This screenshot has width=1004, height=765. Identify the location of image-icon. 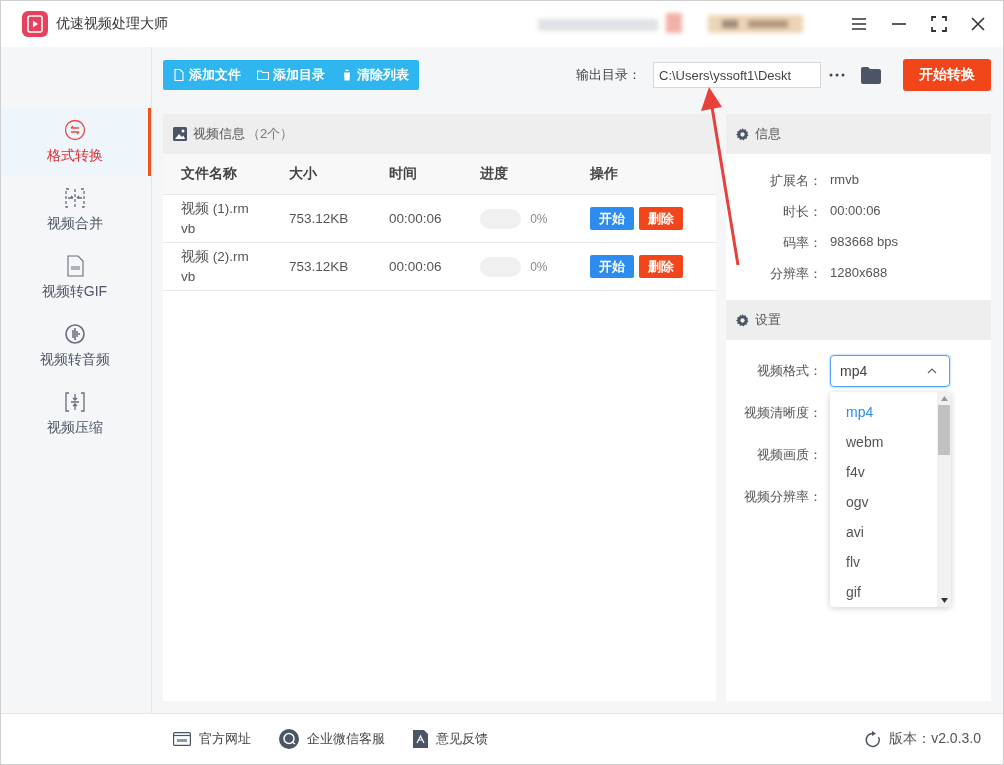
(180, 134).